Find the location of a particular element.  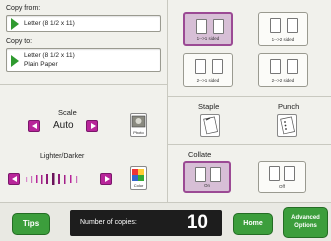

punch-icon is located at coordinates (287, 125).